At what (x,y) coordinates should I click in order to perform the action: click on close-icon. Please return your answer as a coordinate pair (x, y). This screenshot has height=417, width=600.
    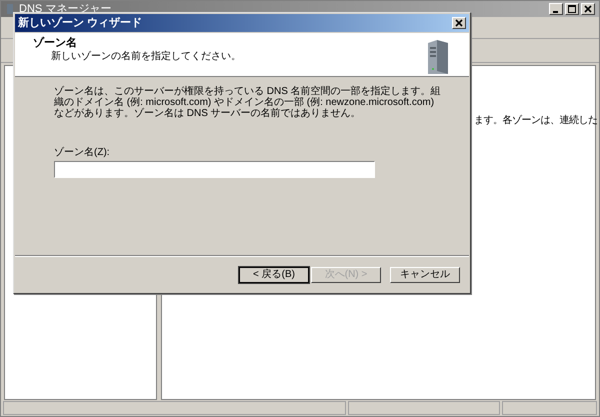
    Looking at the image, I should click on (588, 9).